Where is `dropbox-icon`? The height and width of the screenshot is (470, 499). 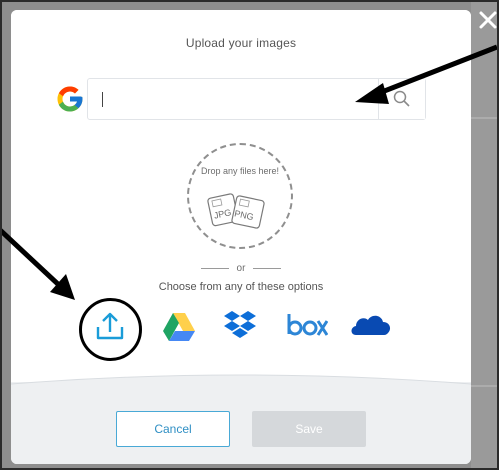
dropbox-icon is located at coordinates (240, 324).